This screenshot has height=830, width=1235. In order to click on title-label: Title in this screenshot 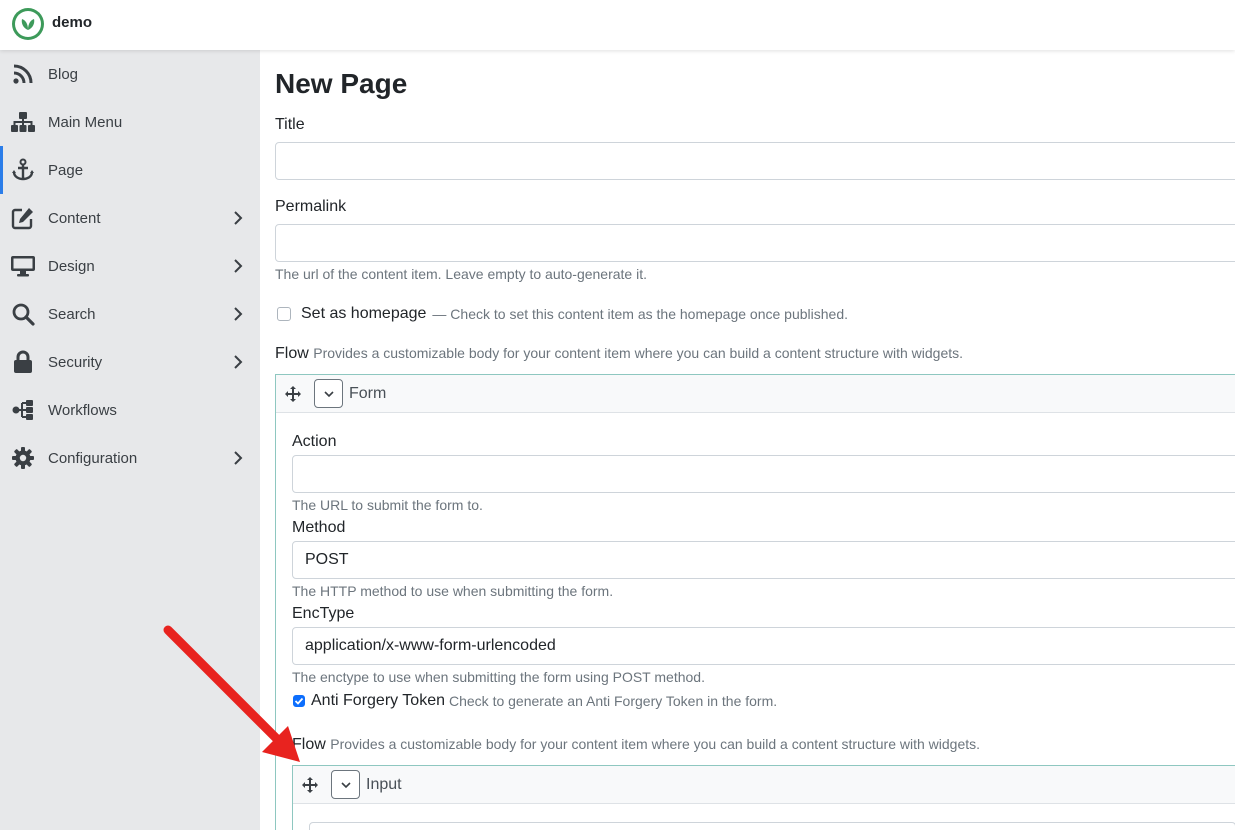, I will do `click(290, 124)`.